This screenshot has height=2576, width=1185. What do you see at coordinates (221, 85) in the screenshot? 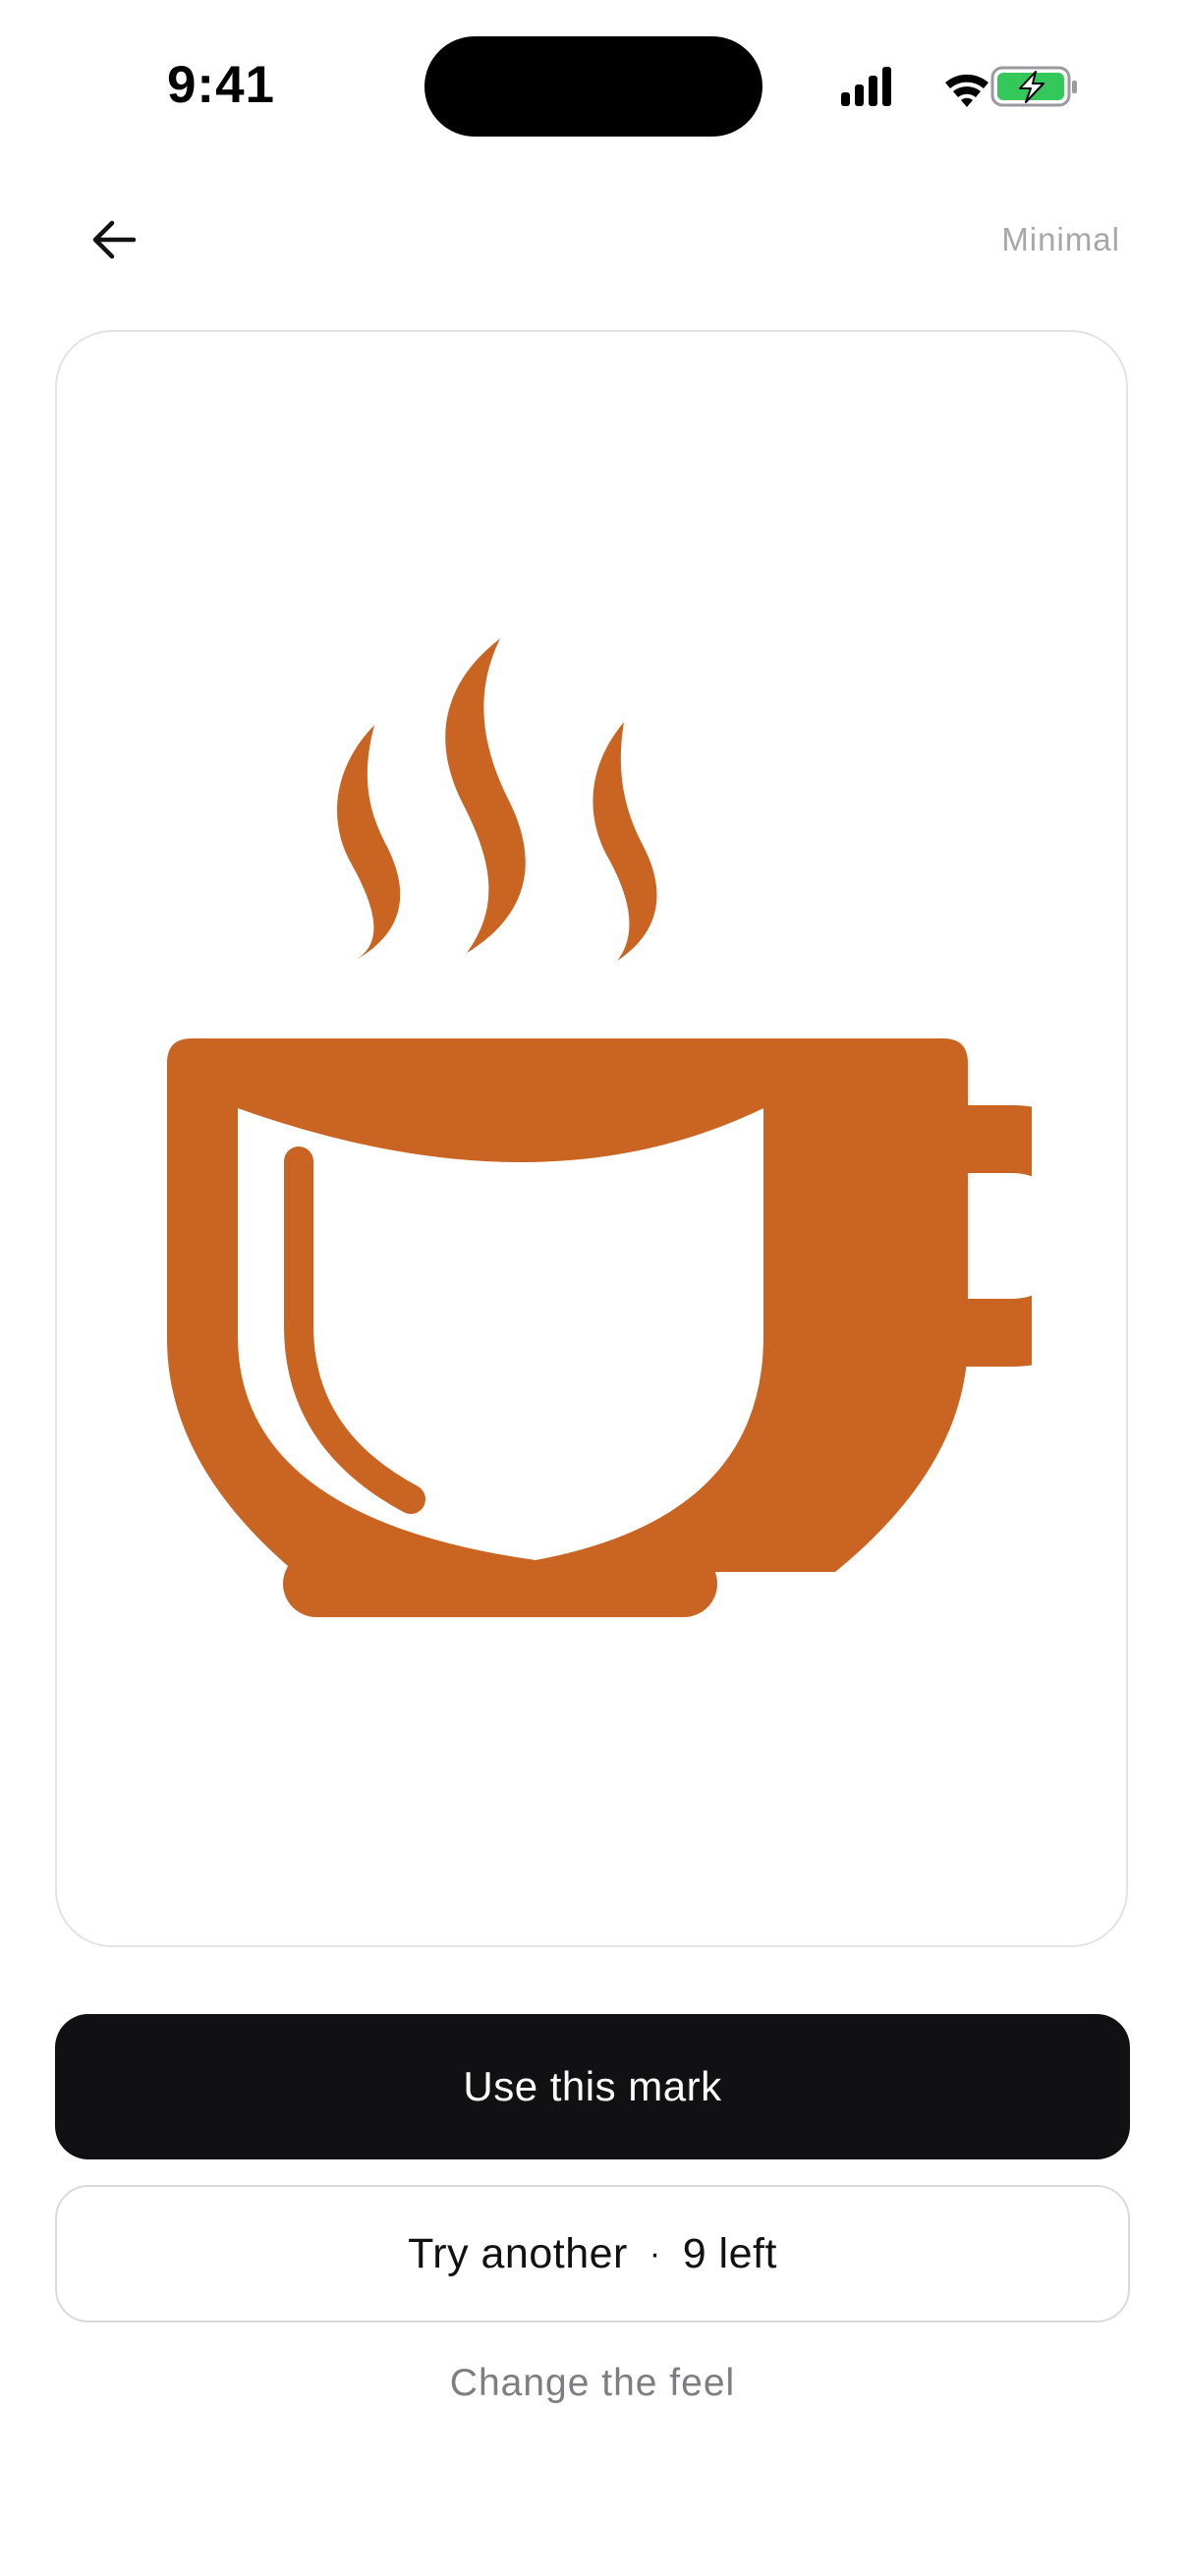
I see `status-time: 9:41` at bounding box center [221, 85].